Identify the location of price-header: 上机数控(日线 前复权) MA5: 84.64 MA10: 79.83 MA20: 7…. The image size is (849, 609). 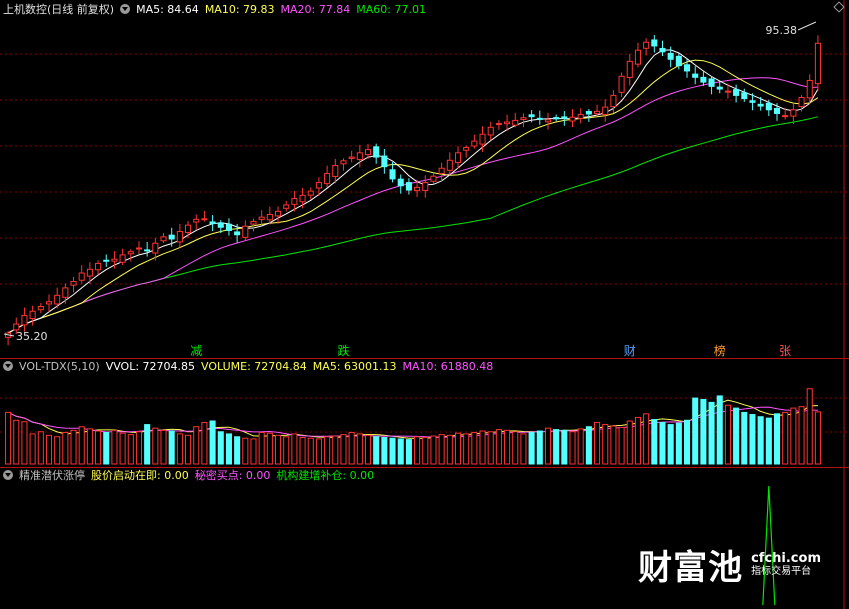
(217, 10).